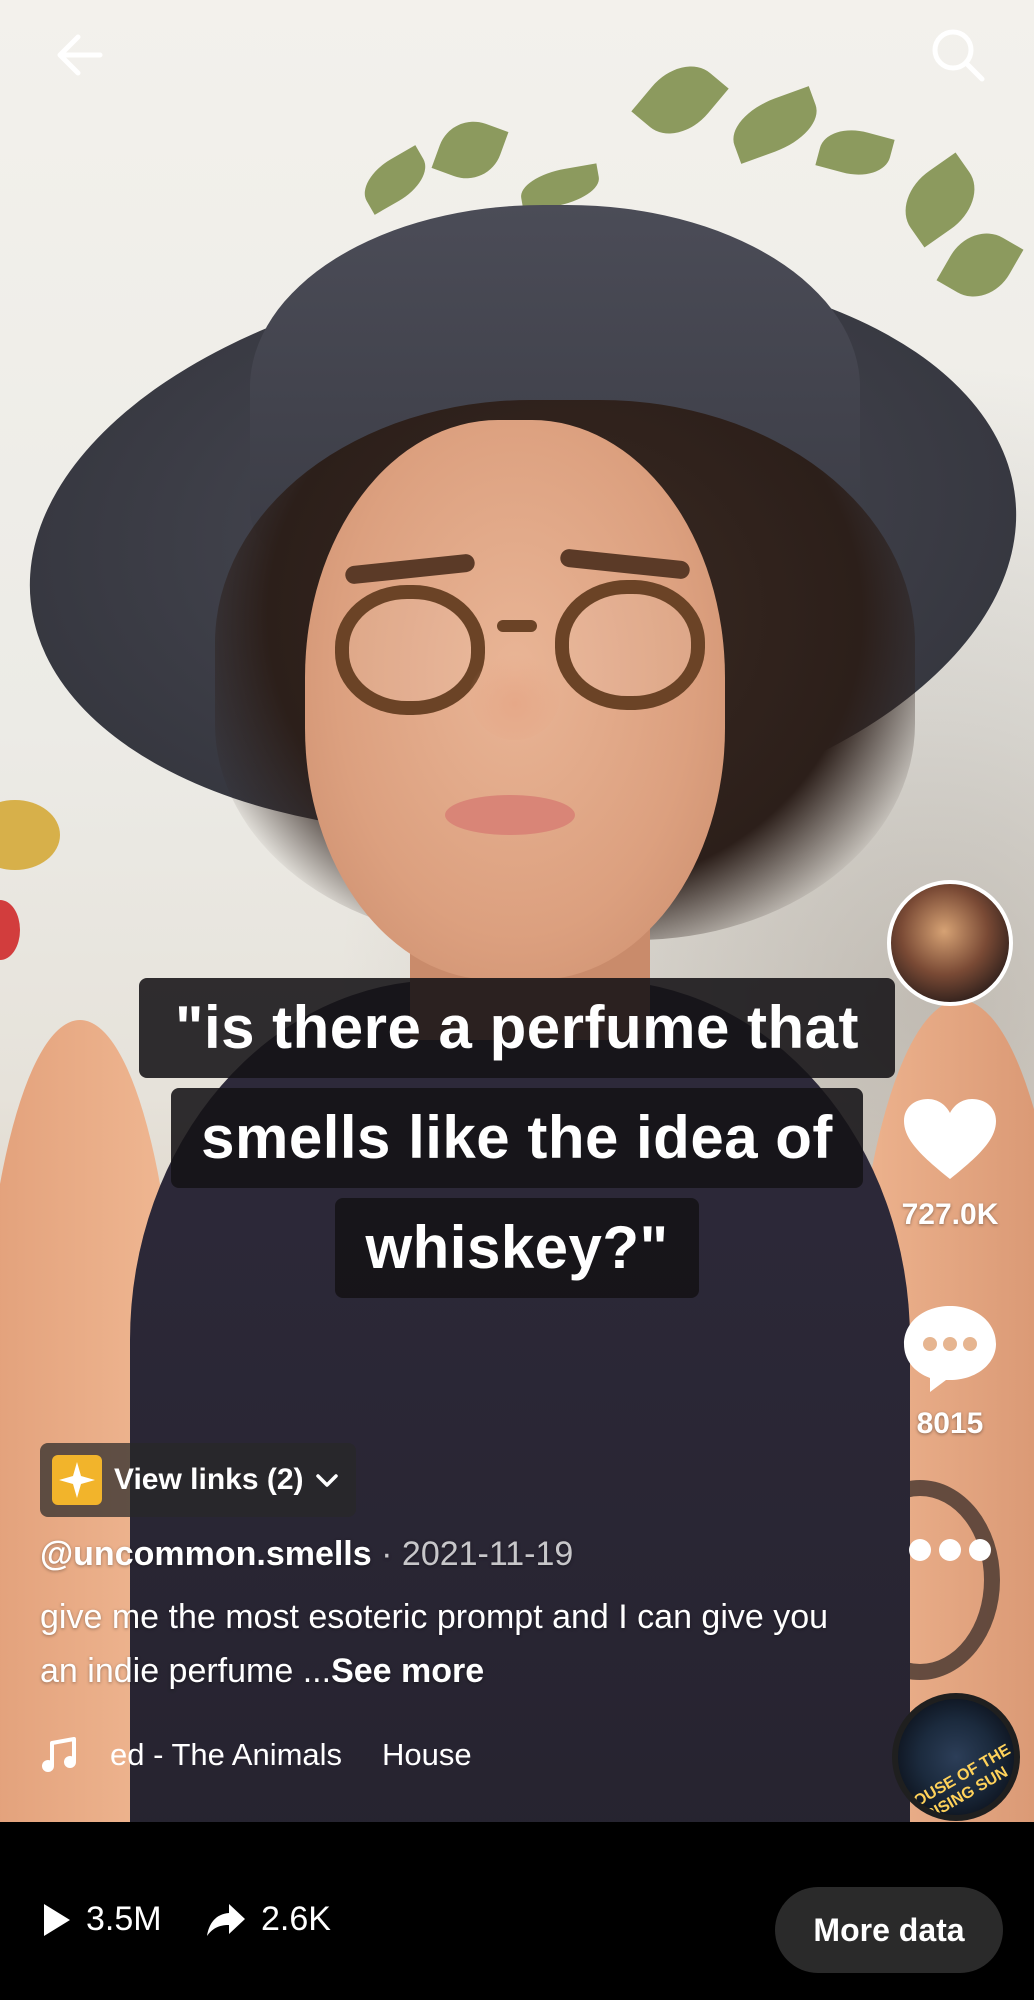 Image resolution: width=1034 pixels, height=2000 pixels. I want to click on search-button, so click(958, 55).